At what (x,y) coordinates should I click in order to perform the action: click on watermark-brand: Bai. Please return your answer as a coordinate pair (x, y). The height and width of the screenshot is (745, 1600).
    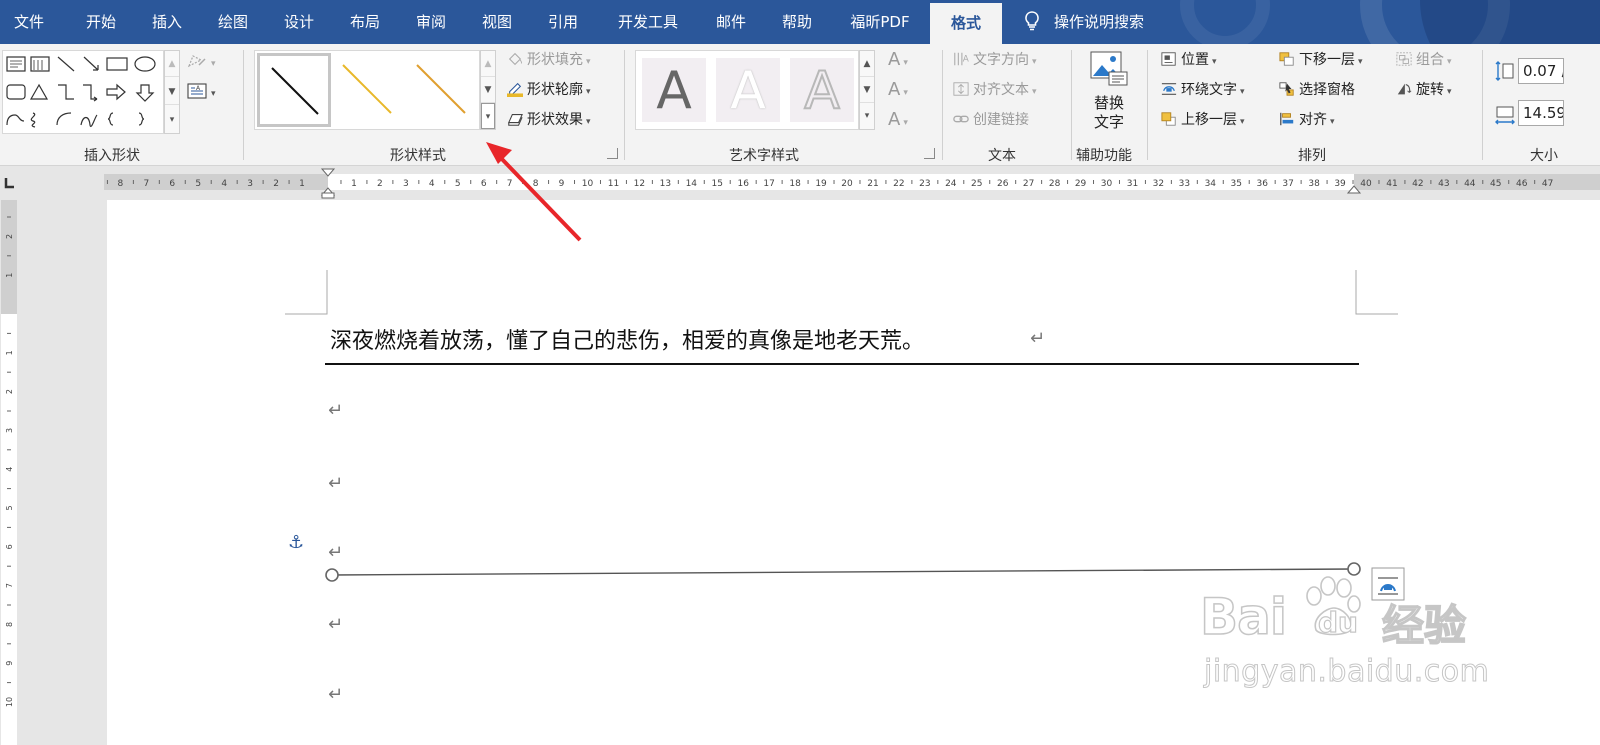
    Looking at the image, I should click on (1243, 617).